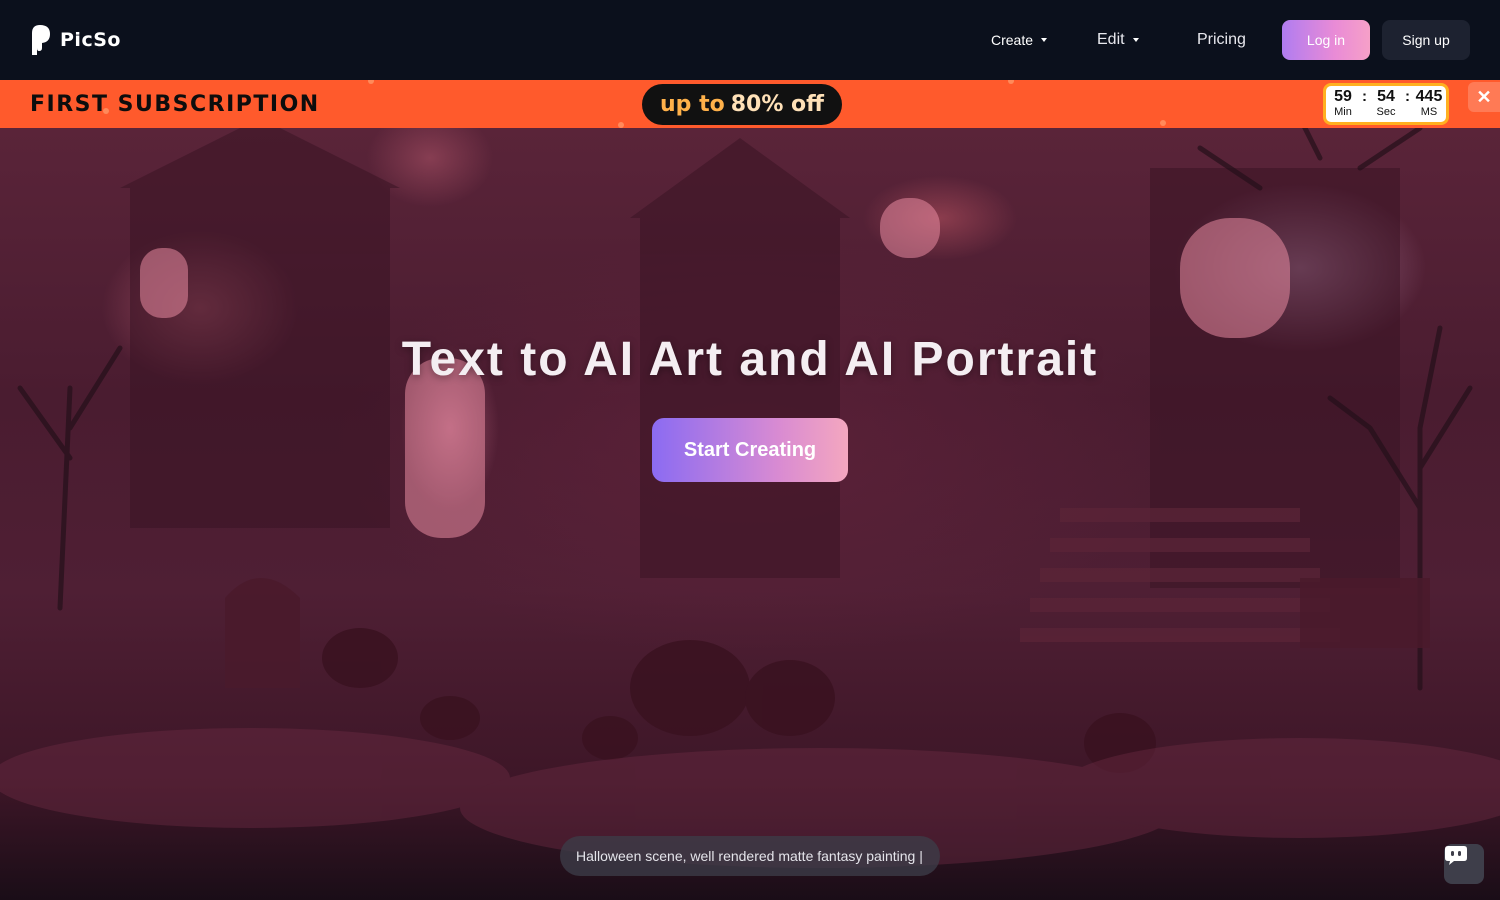 Image resolution: width=1500 pixels, height=900 pixels. I want to click on discount-value: 80% off, so click(777, 104).